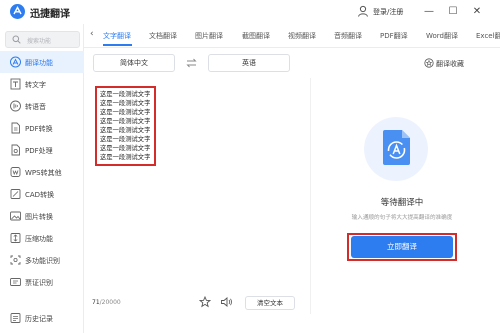  Describe the element at coordinates (39, 151) in the screenshot. I see `sidebar-item-label: PDF处理` at that location.